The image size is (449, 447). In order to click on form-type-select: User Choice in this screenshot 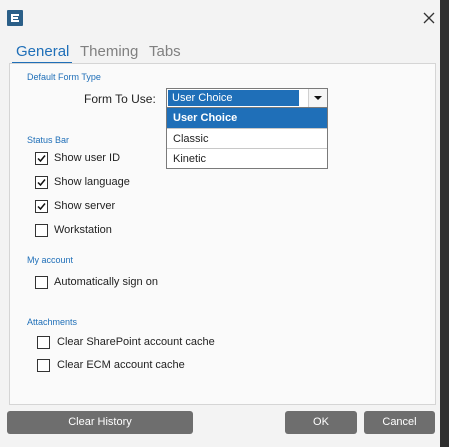, I will do `click(247, 98)`.